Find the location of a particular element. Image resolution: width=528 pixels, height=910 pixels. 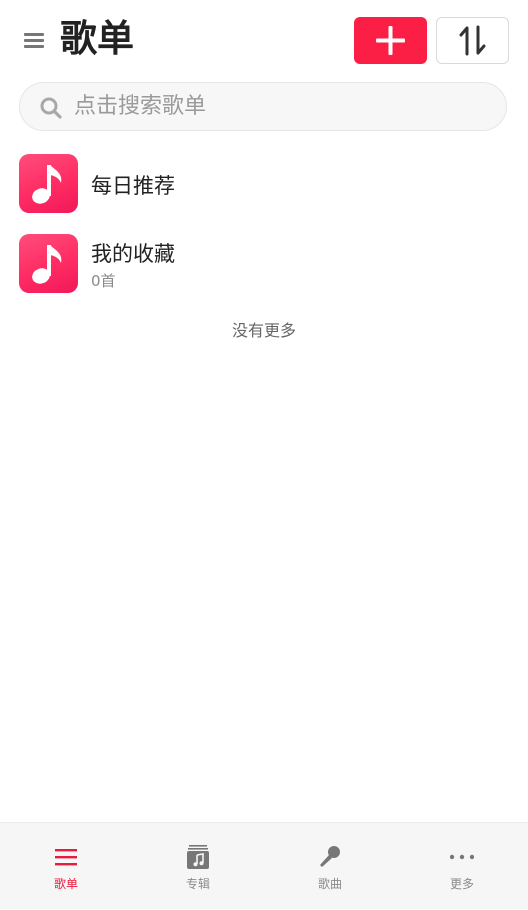

tab-label: 歌单 is located at coordinates (65, 884).